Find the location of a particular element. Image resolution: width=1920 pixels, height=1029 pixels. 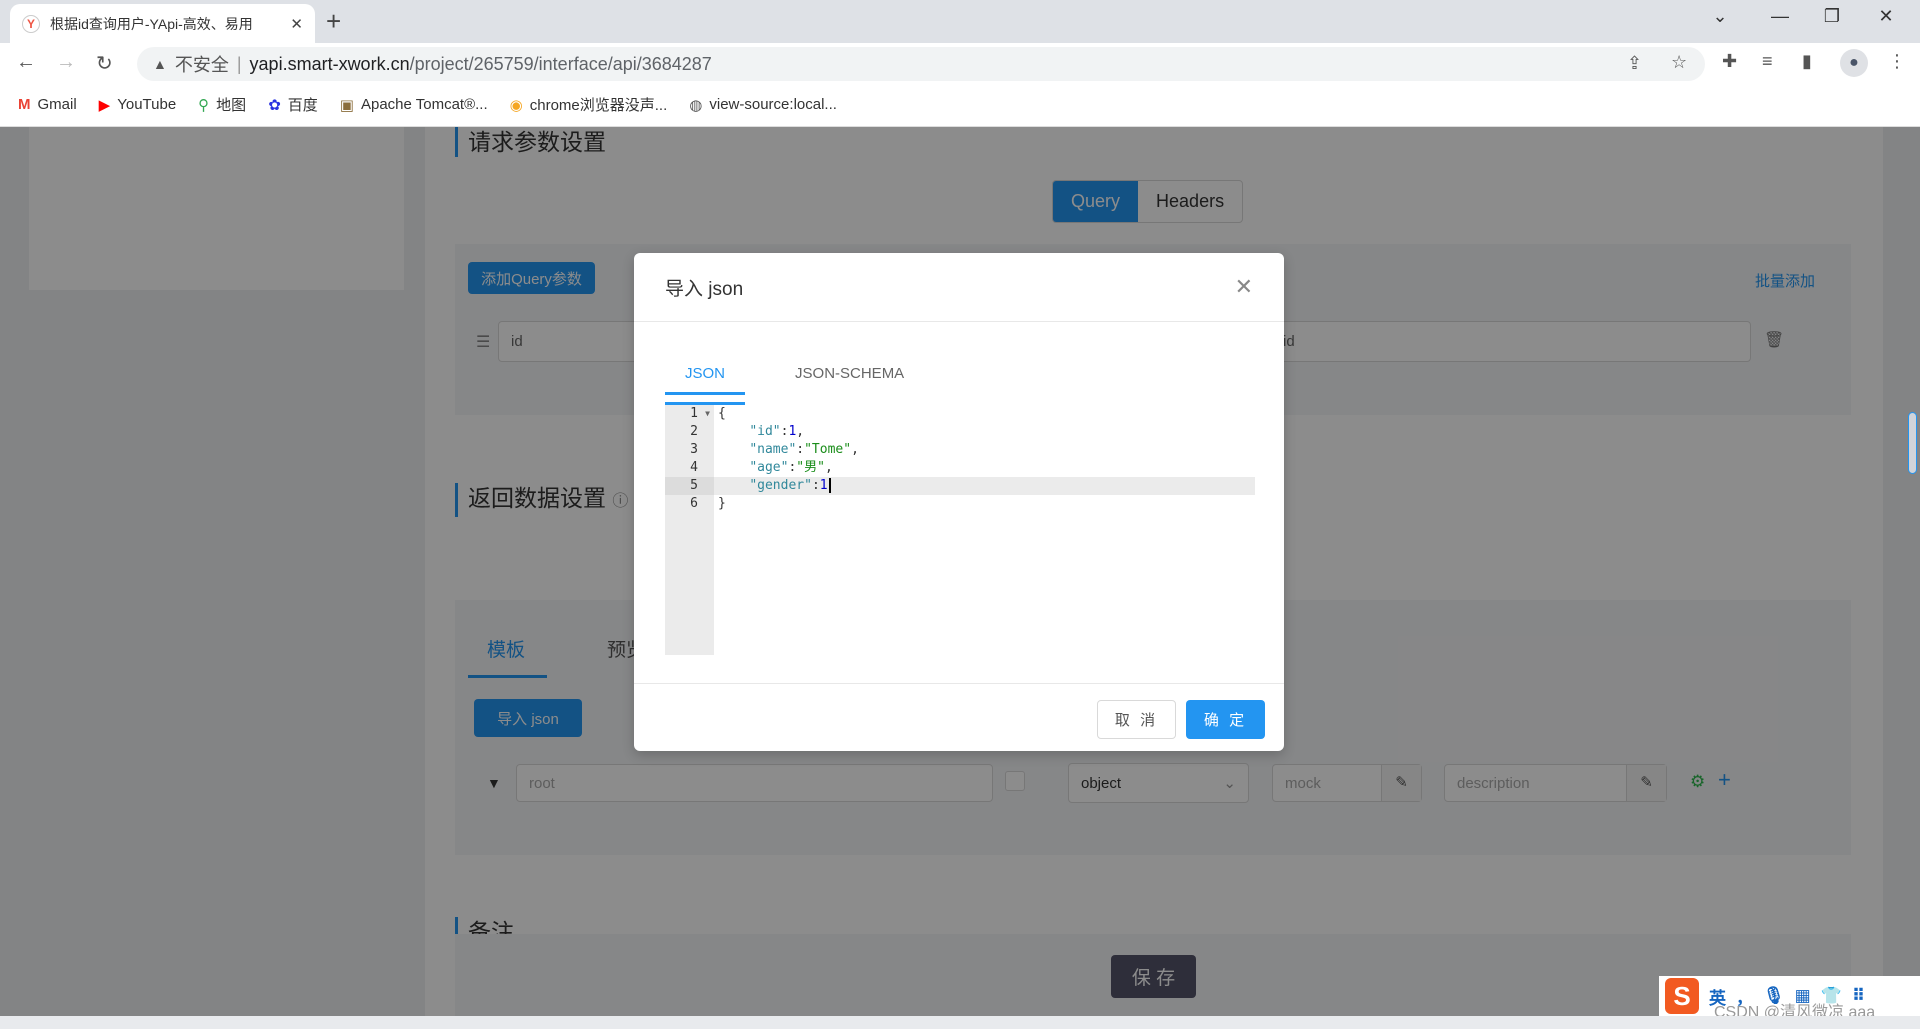

line-number: 5 is located at coordinates (689, 486).